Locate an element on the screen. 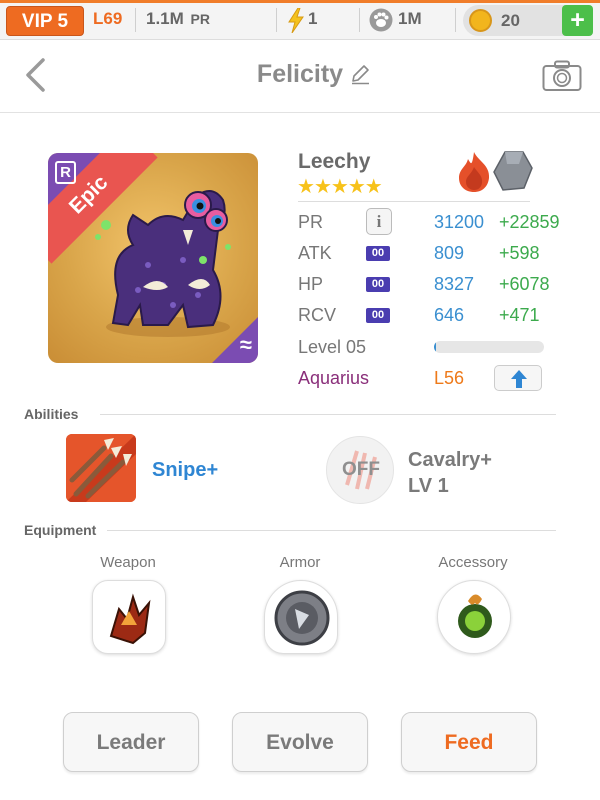  abilities-section-title: Abilities is located at coordinates (51, 414).